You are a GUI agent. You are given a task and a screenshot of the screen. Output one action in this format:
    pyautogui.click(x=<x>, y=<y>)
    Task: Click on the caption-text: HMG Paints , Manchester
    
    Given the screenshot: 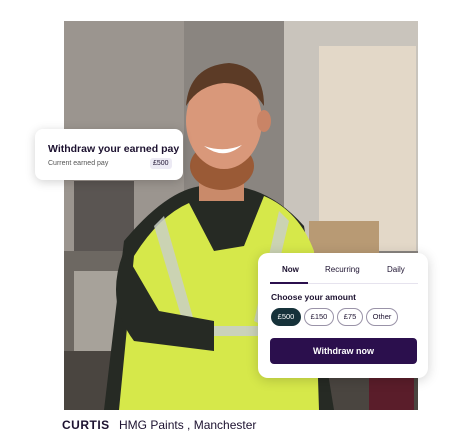 What is the action you would take?
    pyautogui.click(x=188, y=425)
    